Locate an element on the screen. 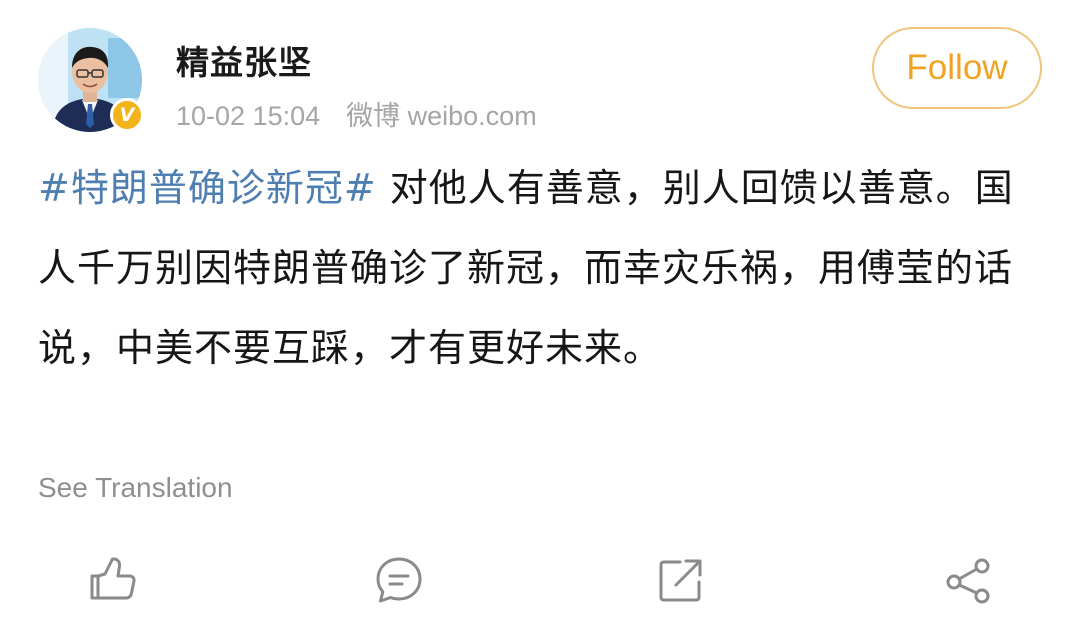 The image size is (1080, 643). repost-icon is located at coordinates (680, 580).